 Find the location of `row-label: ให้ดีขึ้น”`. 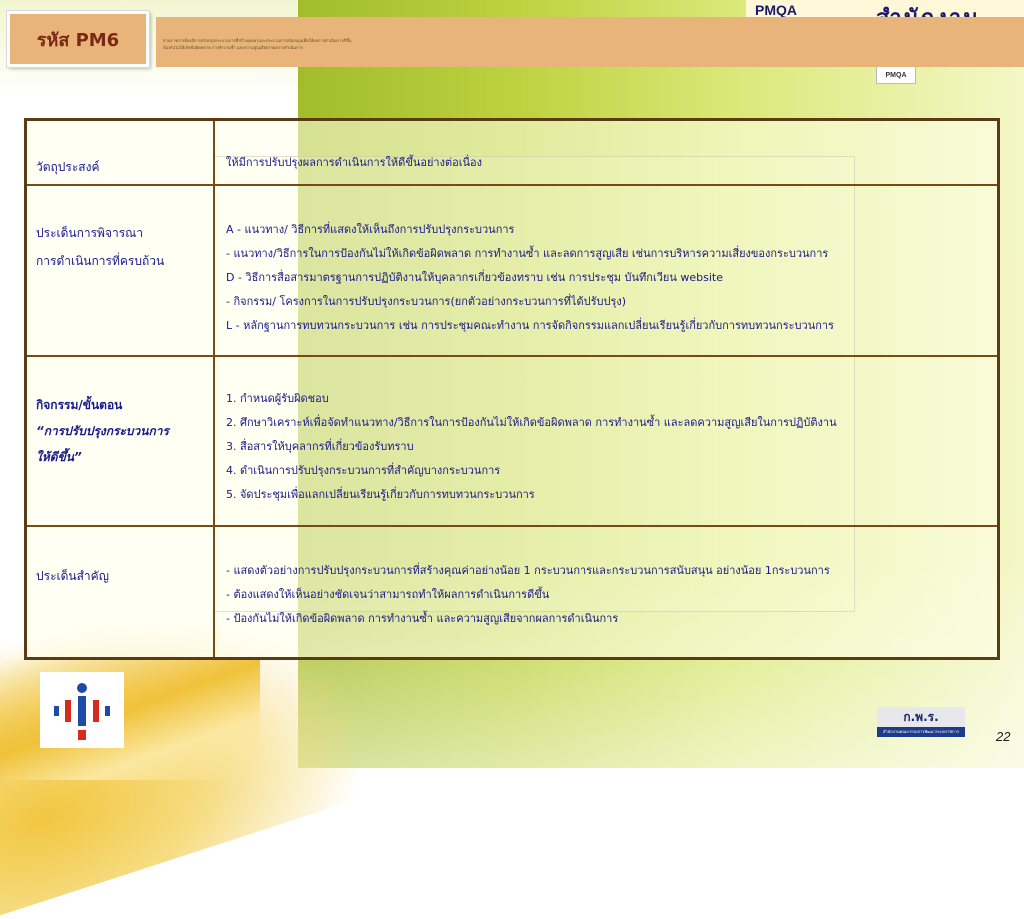

row-label: ให้ดีขึ้น” is located at coordinates (59, 457).